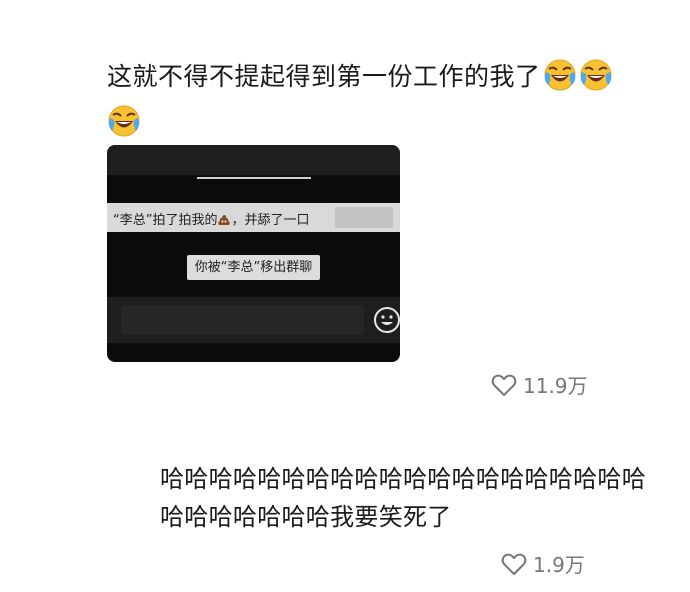 The image size is (690, 592). I want to click on post-like-count: 11.9万, so click(555, 386).